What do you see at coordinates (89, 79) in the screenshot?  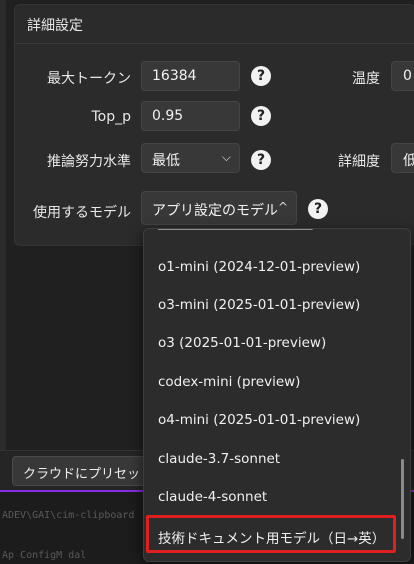 I see `max-tokens-label: 最大トークン` at bounding box center [89, 79].